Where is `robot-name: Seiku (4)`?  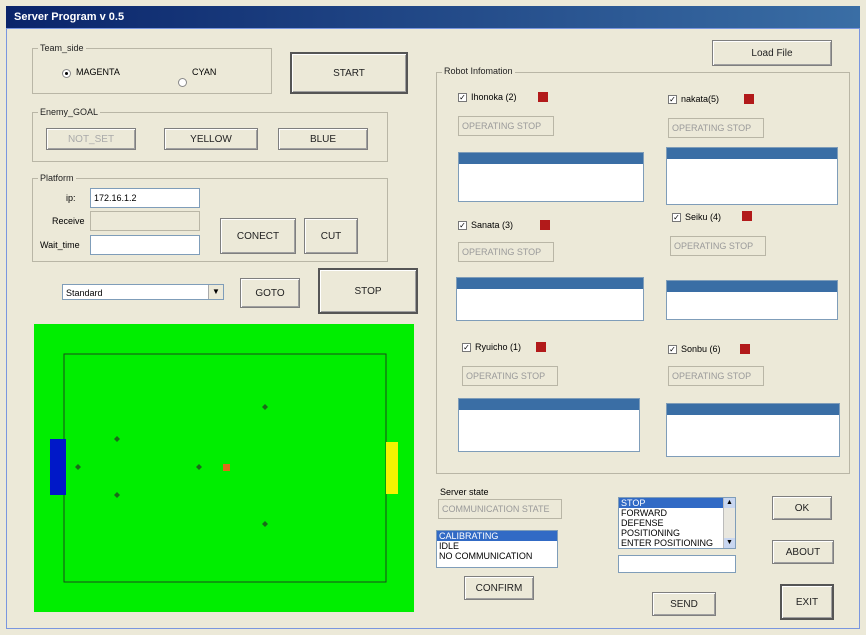
robot-name: Seiku (4) is located at coordinates (703, 217).